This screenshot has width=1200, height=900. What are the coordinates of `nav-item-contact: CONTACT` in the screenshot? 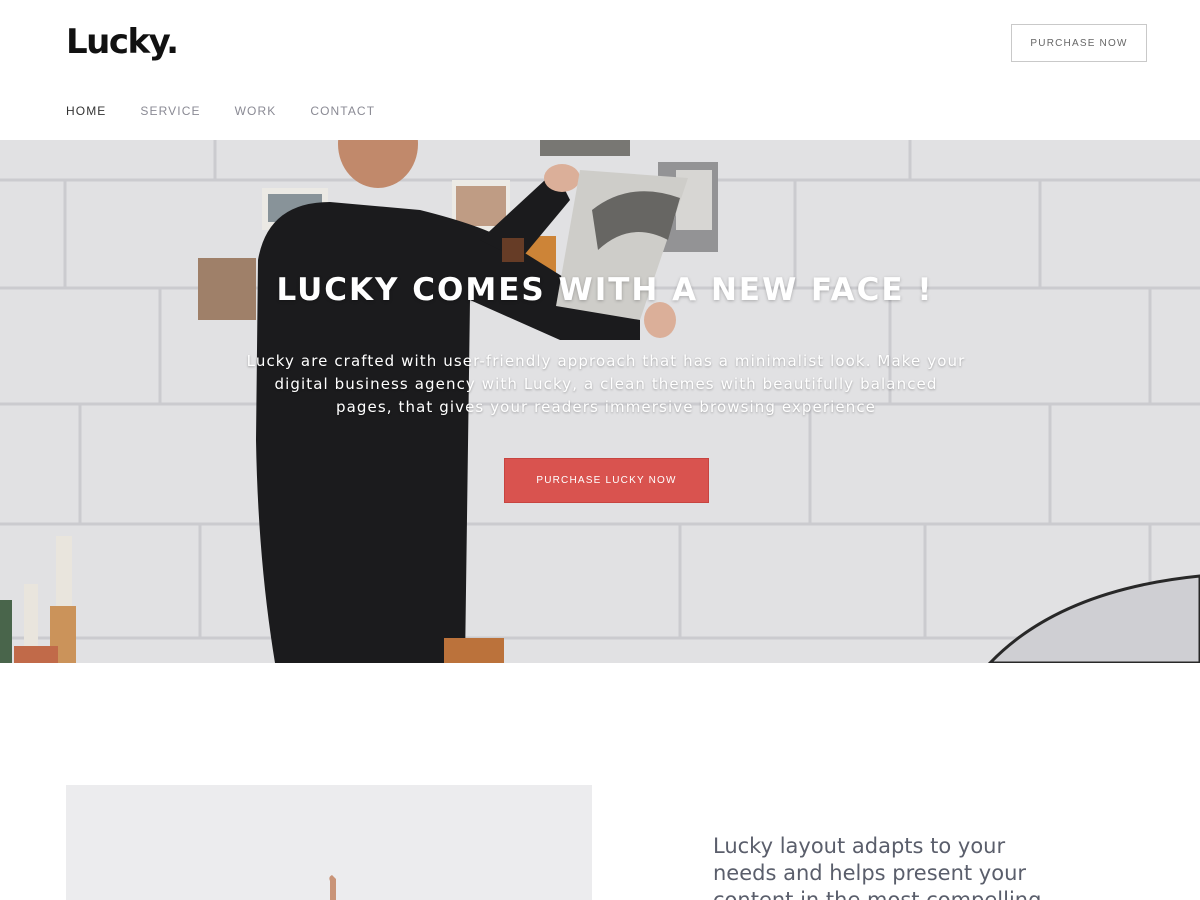 It's located at (342, 111).